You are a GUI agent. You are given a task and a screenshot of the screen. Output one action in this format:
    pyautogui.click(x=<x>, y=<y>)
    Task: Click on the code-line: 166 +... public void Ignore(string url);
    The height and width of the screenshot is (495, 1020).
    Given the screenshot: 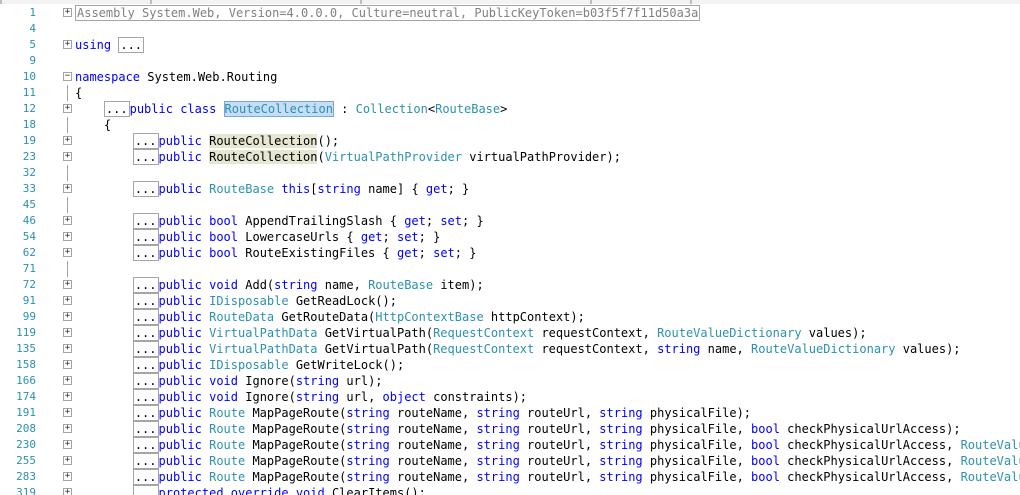 What is the action you would take?
    pyautogui.click(x=510, y=381)
    